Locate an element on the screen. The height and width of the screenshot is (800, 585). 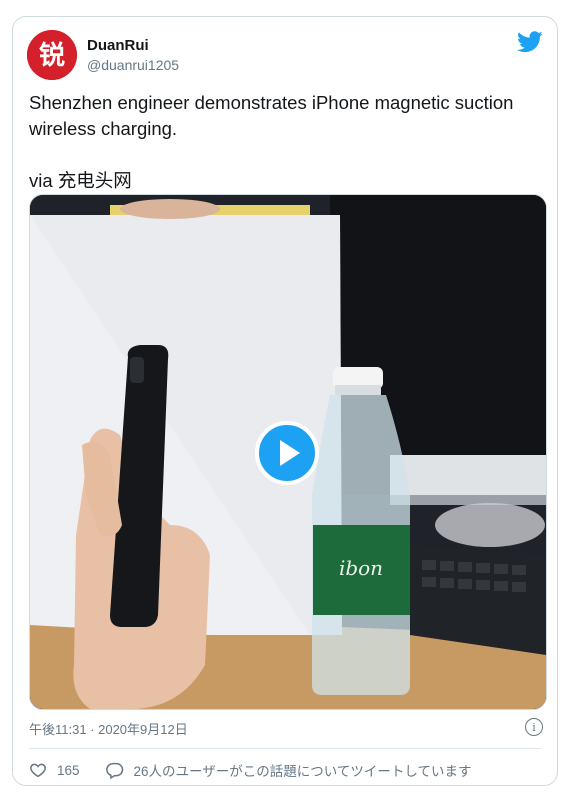
author-handle: @duanrui1205 is located at coordinates (133, 65).